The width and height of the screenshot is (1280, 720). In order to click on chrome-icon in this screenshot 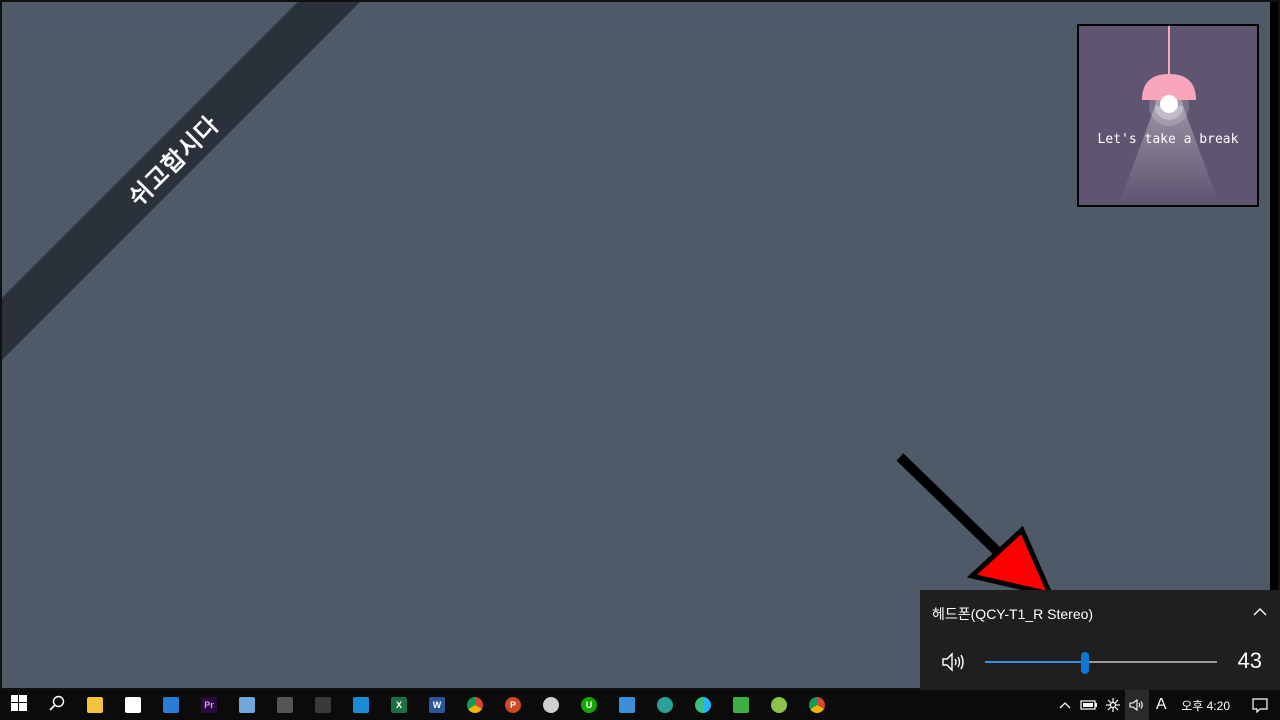, I will do `click(475, 705)`.